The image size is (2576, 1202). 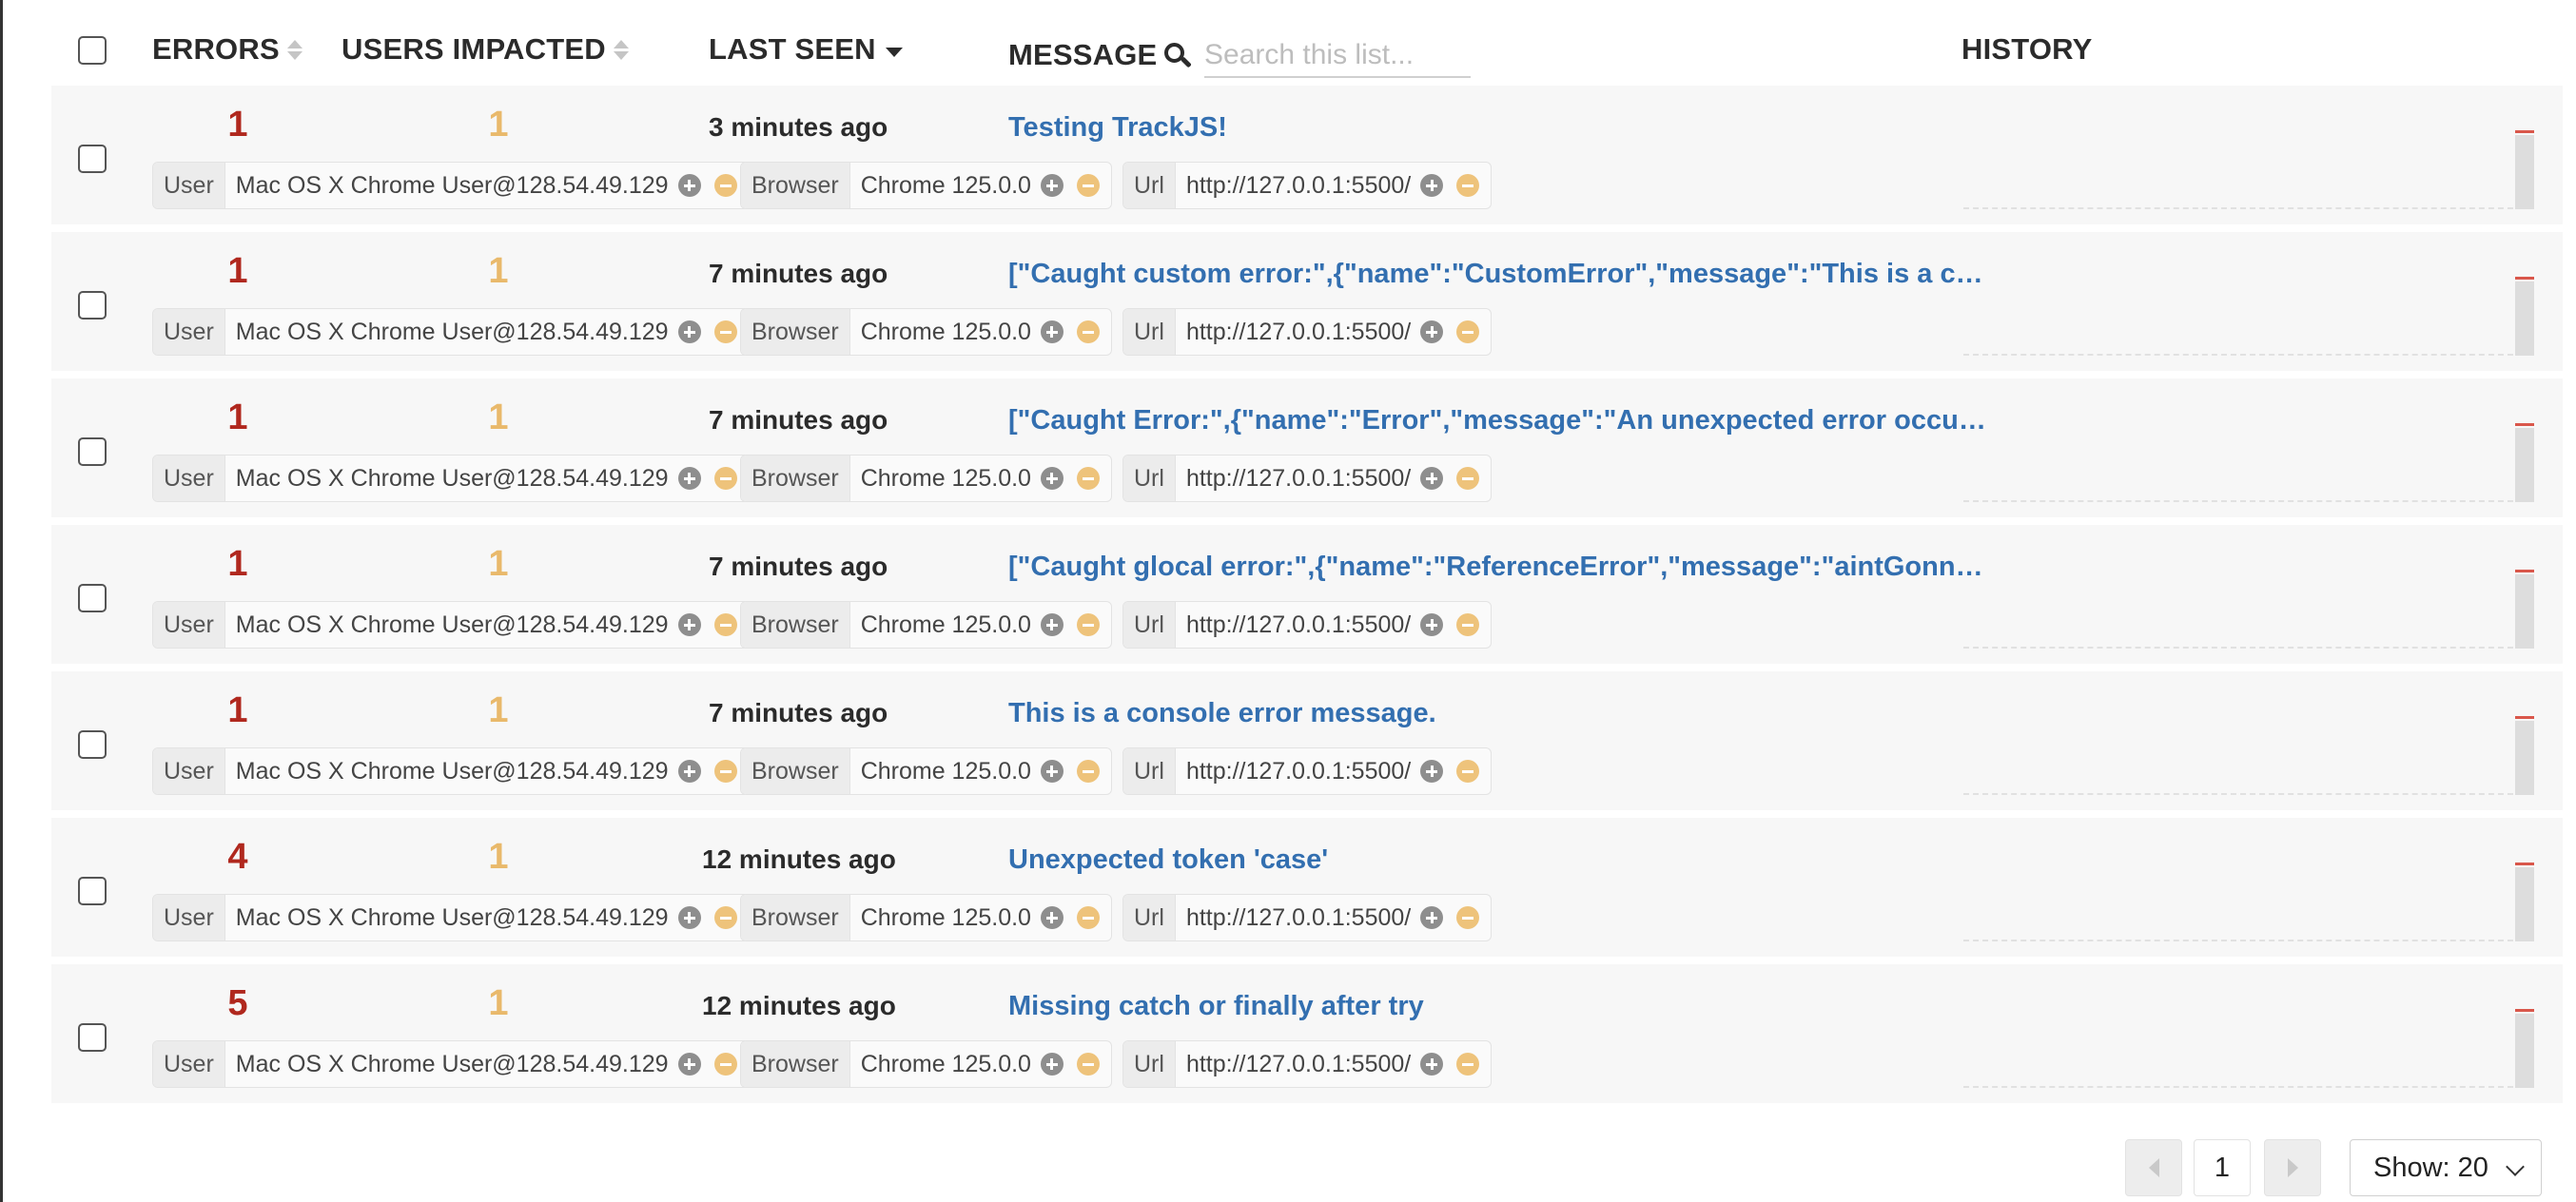 I want to click on errors-column-header: ERRORS, so click(x=227, y=49).